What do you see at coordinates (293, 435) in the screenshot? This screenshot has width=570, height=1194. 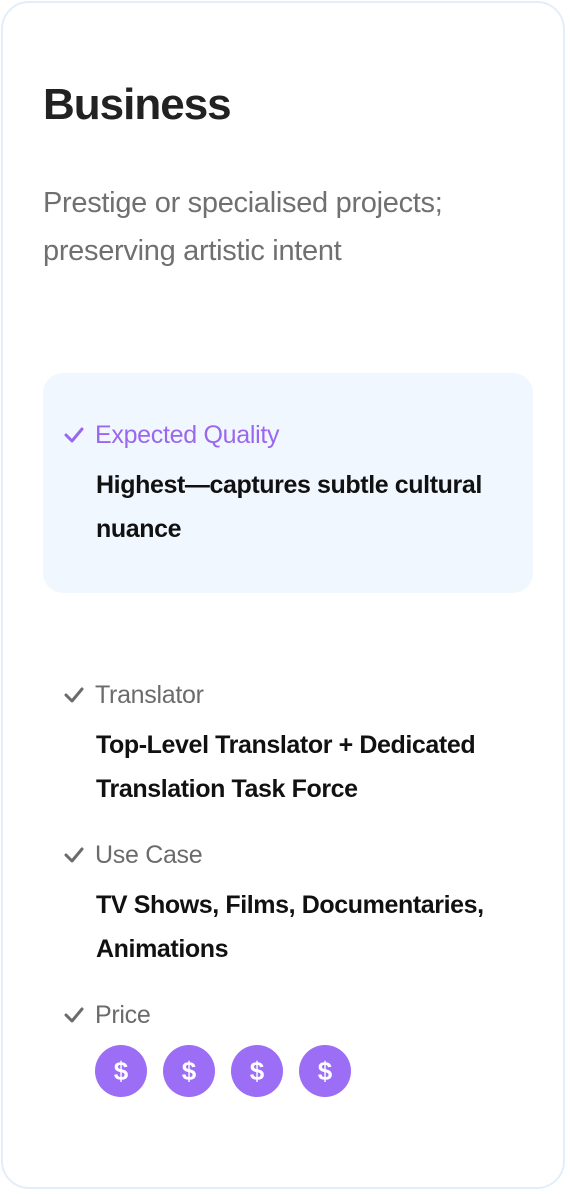 I see `feature-header: Expected Quality` at bounding box center [293, 435].